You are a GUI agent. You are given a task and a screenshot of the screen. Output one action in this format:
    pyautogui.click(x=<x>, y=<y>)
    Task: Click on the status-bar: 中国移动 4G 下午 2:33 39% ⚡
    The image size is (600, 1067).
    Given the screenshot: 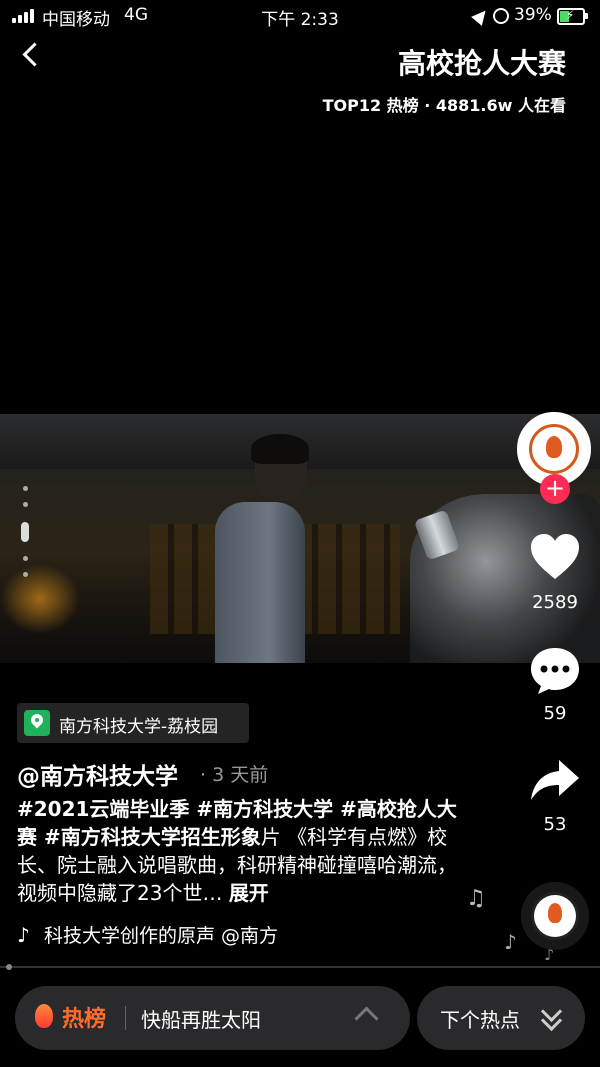 What is the action you would take?
    pyautogui.click(x=300, y=16)
    